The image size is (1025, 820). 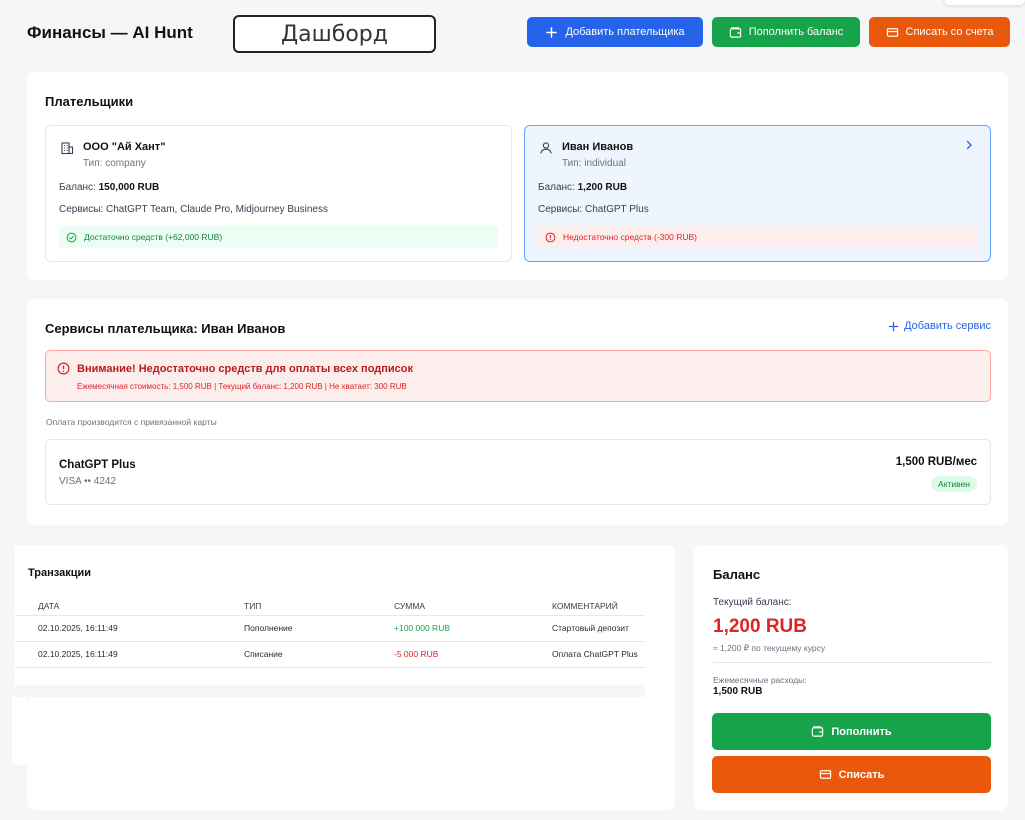 What do you see at coordinates (110, 32) in the screenshot?
I see `app-title: Финансы — AI Hunt` at bounding box center [110, 32].